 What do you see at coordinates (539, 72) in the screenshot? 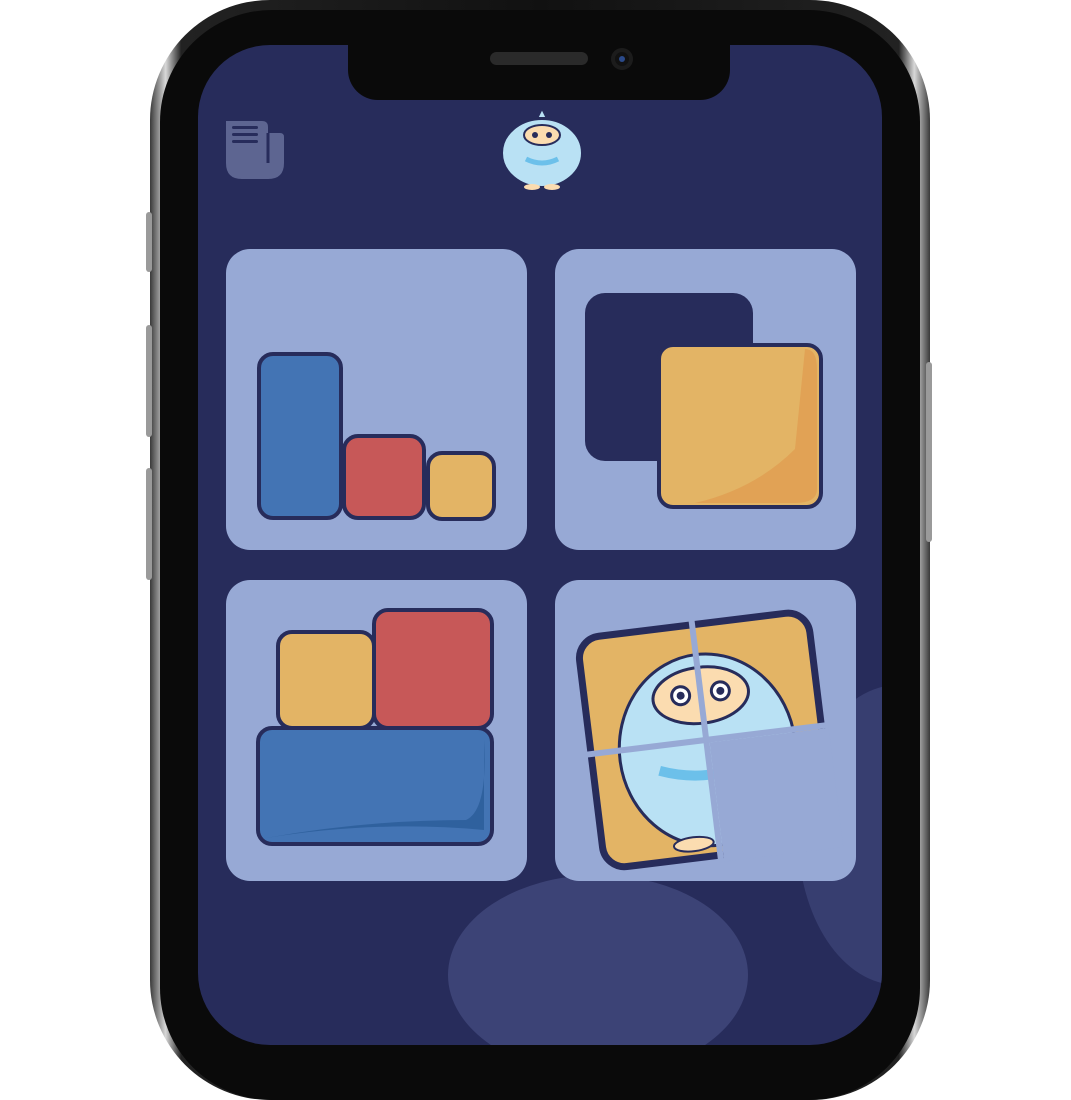
I see `phone-notch` at bounding box center [539, 72].